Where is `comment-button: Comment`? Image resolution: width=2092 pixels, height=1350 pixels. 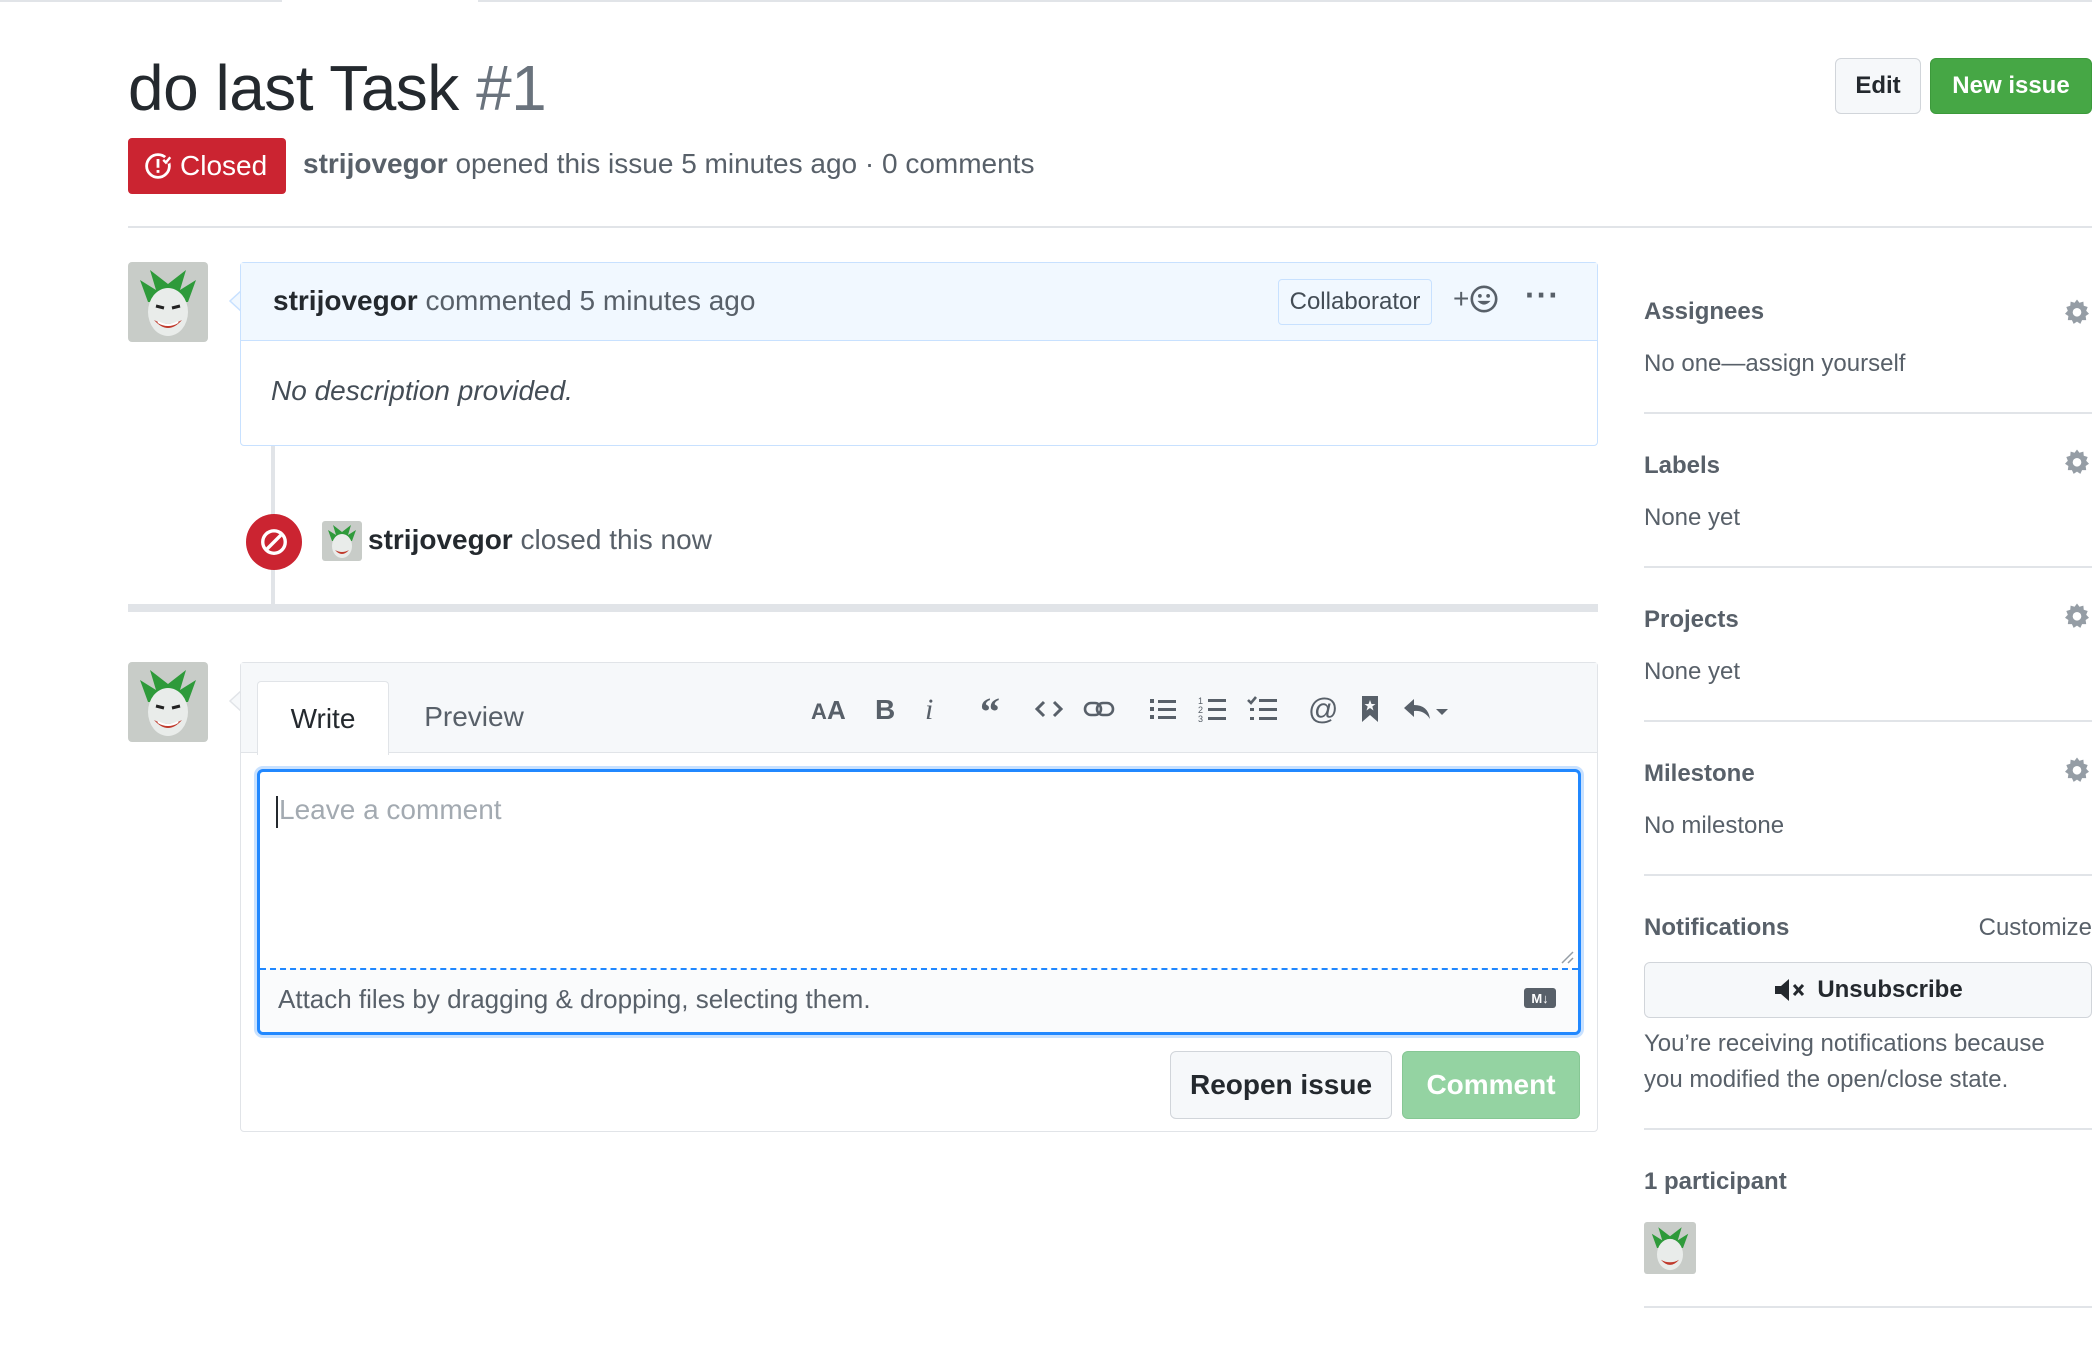
comment-button: Comment is located at coordinates (1491, 1085).